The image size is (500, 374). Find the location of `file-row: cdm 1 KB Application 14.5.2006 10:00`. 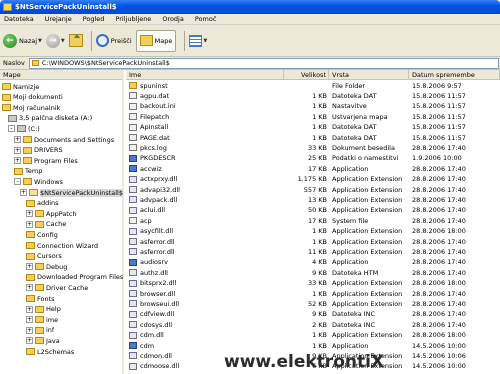

file-row: cdm 1 KB Application 14.5.2006 10:00 is located at coordinates (313, 345).